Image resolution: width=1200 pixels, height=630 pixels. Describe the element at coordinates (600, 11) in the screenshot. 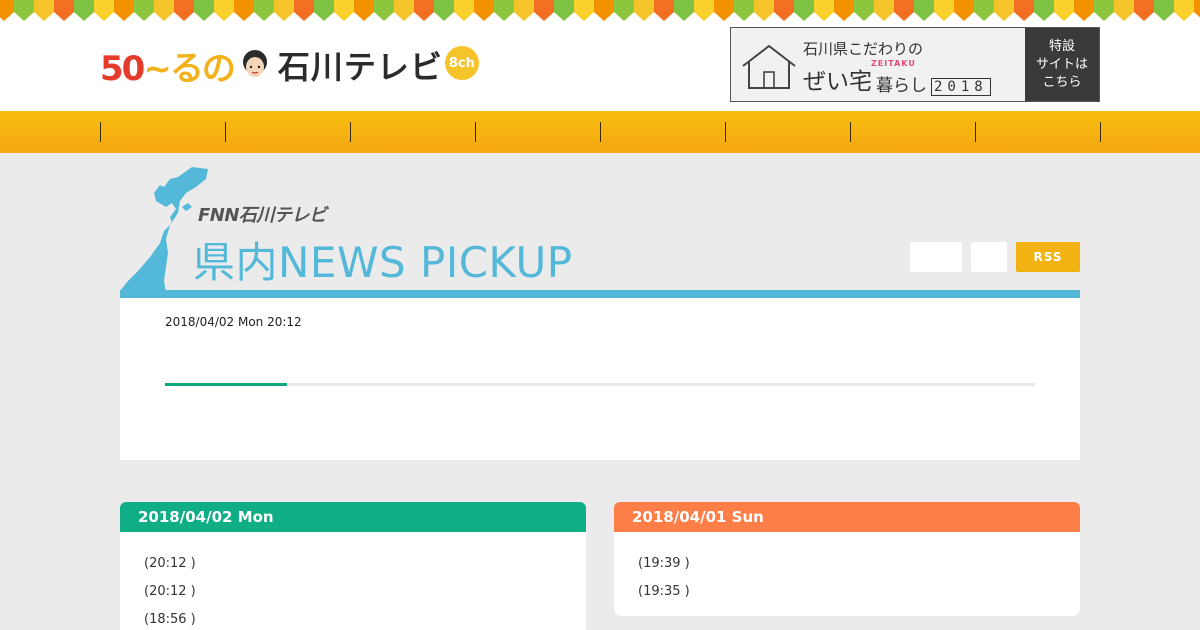

I see `flag-banner` at that location.